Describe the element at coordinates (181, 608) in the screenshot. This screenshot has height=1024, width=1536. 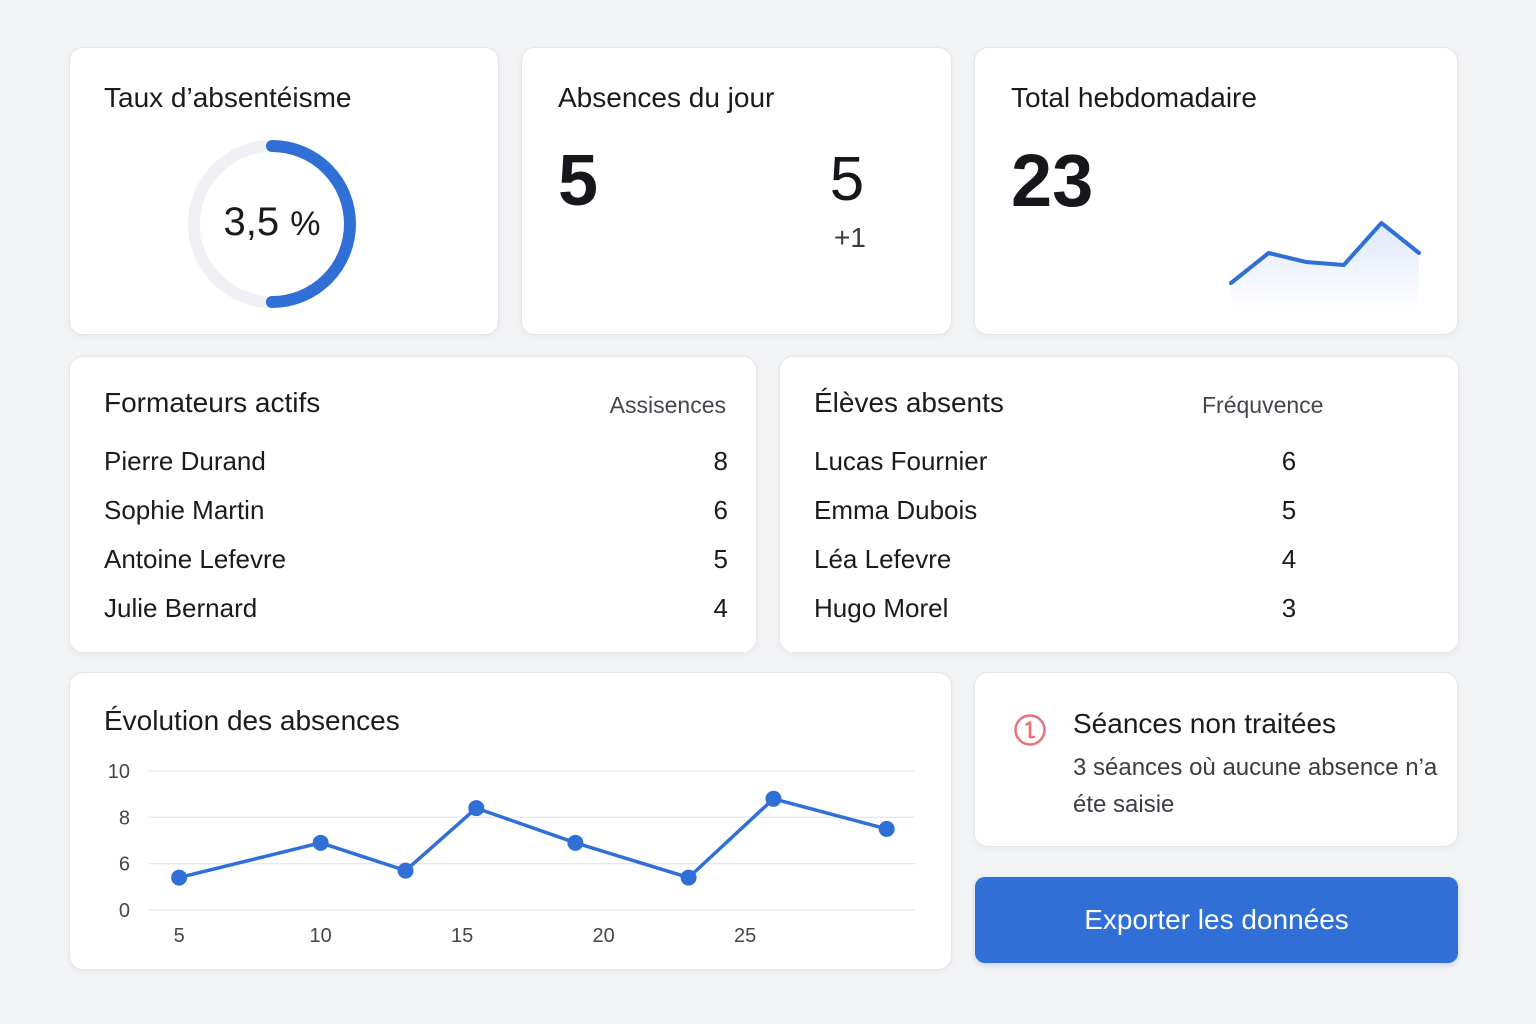
I see `trainer-name: Julie Bernard` at that location.